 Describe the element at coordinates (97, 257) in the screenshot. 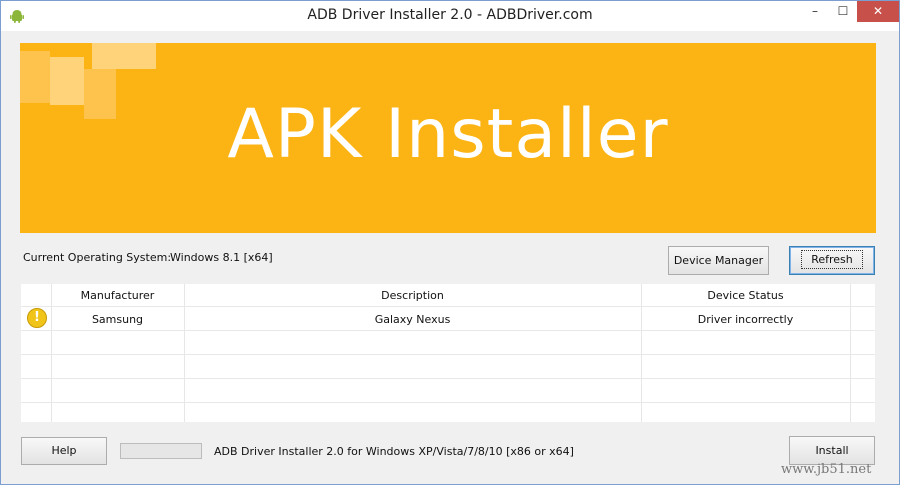

I see `os-label: Current Operating System:` at that location.